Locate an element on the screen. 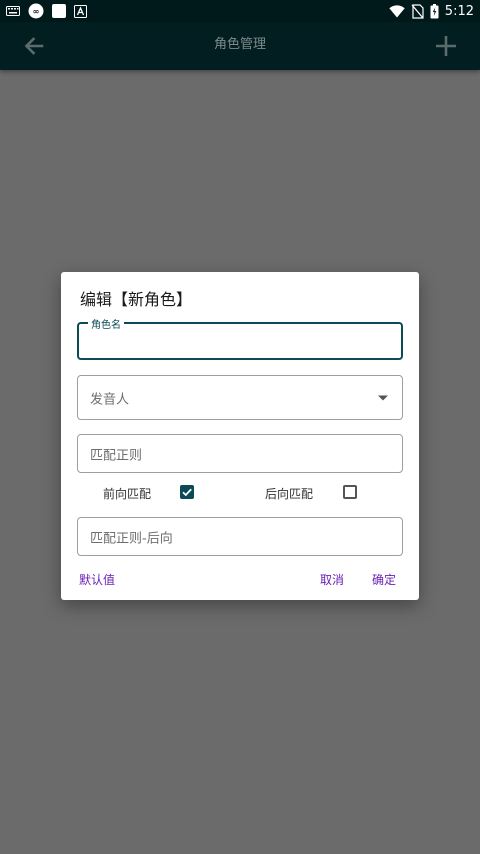 The height and width of the screenshot is (854, 480). backward-match-label: 后向匹配 is located at coordinates (289, 494).